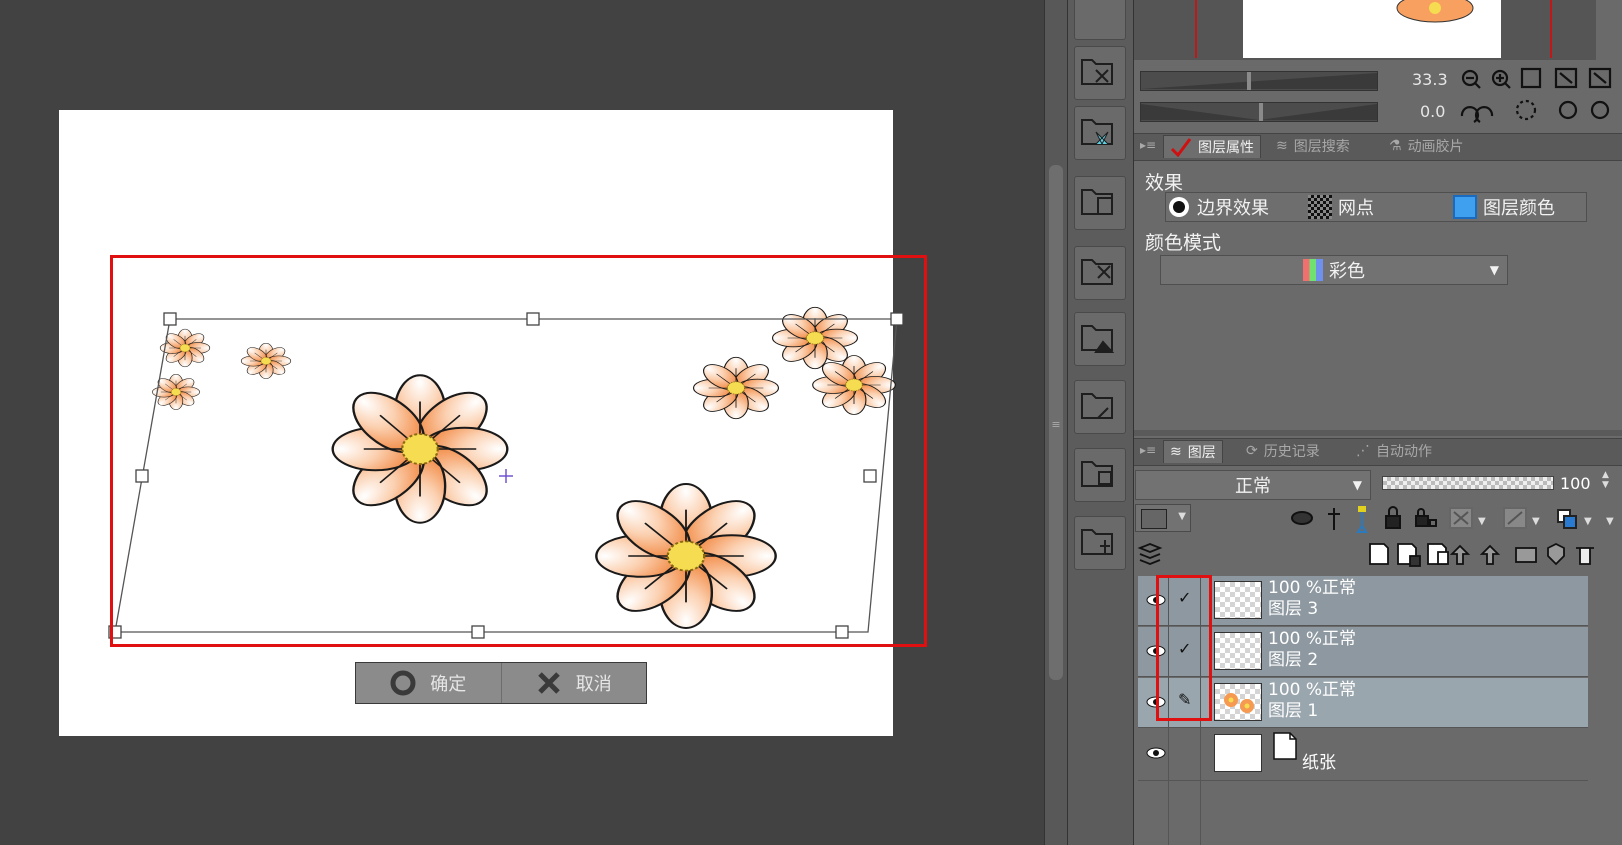 The image size is (1622, 845). What do you see at coordinates (1404, 452) in the screenshot?
I see `tab-label: 自动动作` at bounding box center [1404, 452].